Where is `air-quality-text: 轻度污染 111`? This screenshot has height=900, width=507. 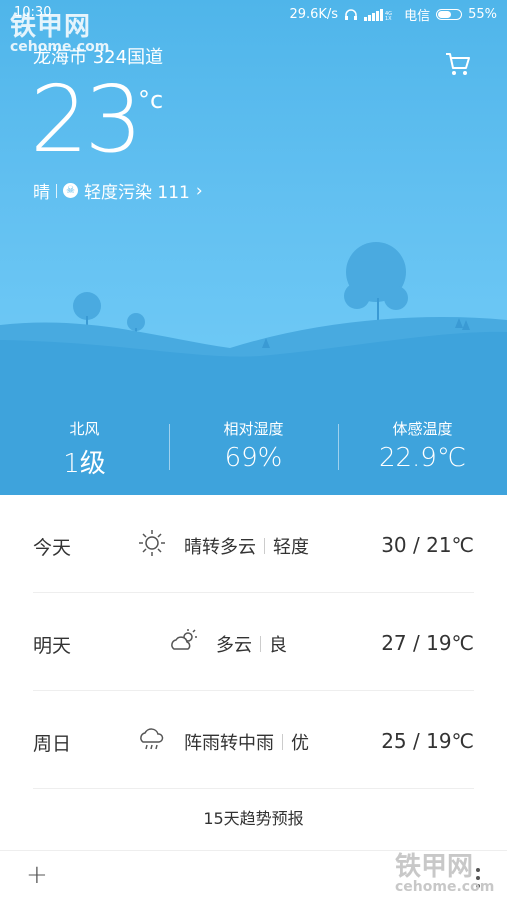 air-quality-text: 轻度污染 111 is located at coordinates (137, 193).